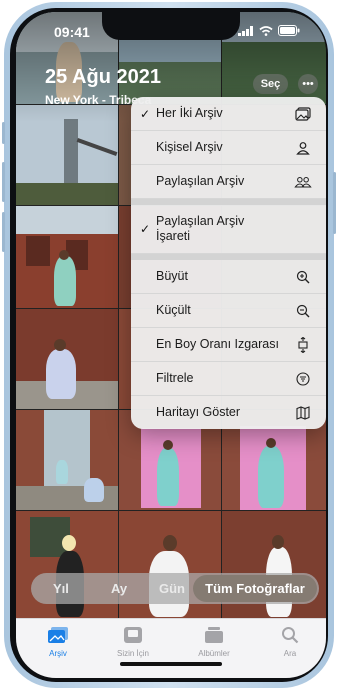  I want to click on zoom-out-icon, so click(303, 311).